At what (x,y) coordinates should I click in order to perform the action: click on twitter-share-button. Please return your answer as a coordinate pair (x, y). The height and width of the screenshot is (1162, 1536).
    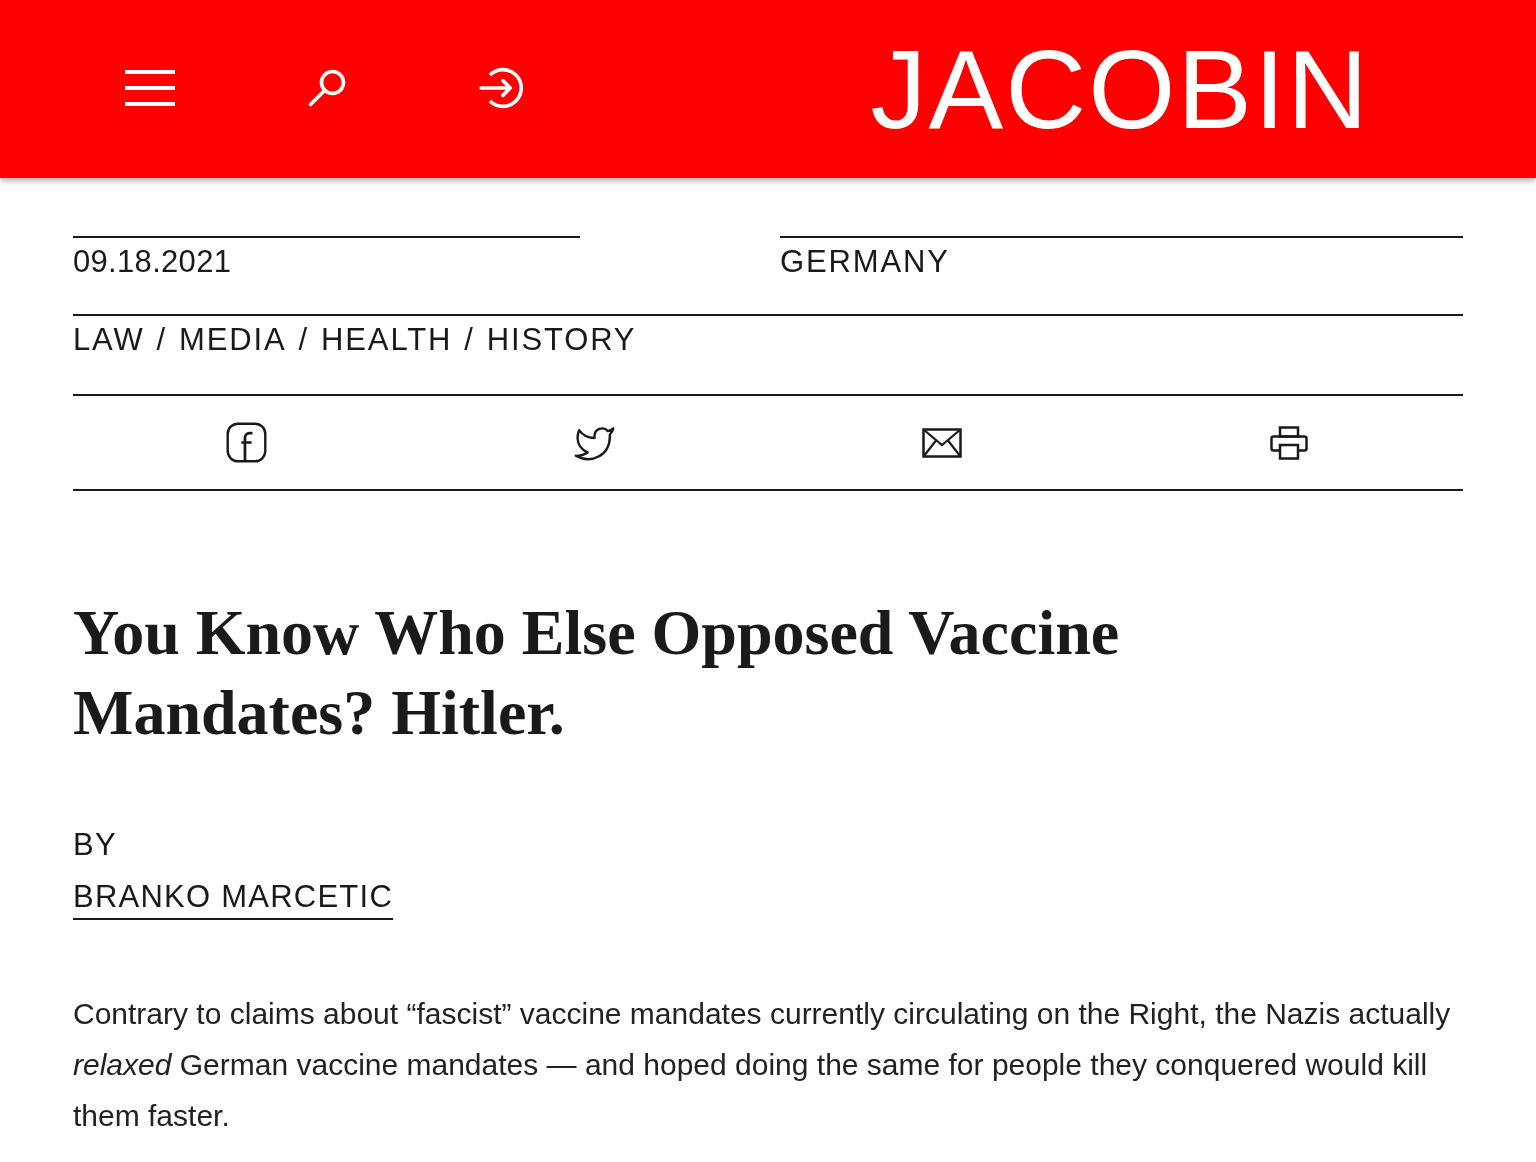
    Looking at the image, I should click on (594, 442).